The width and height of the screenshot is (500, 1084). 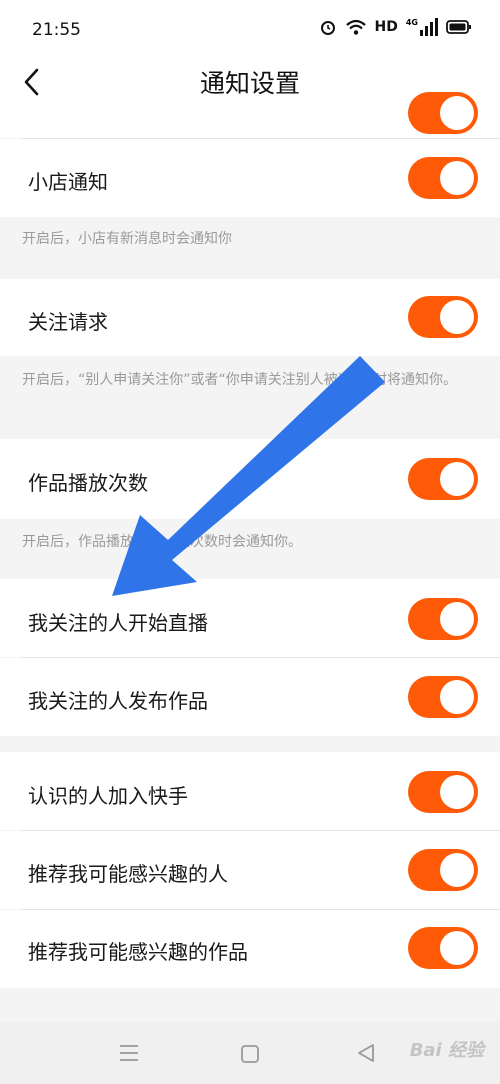 I want to click on settings-row-recommend-people: 推荐我可能感兴趣的人, so click(x=250, y=870).